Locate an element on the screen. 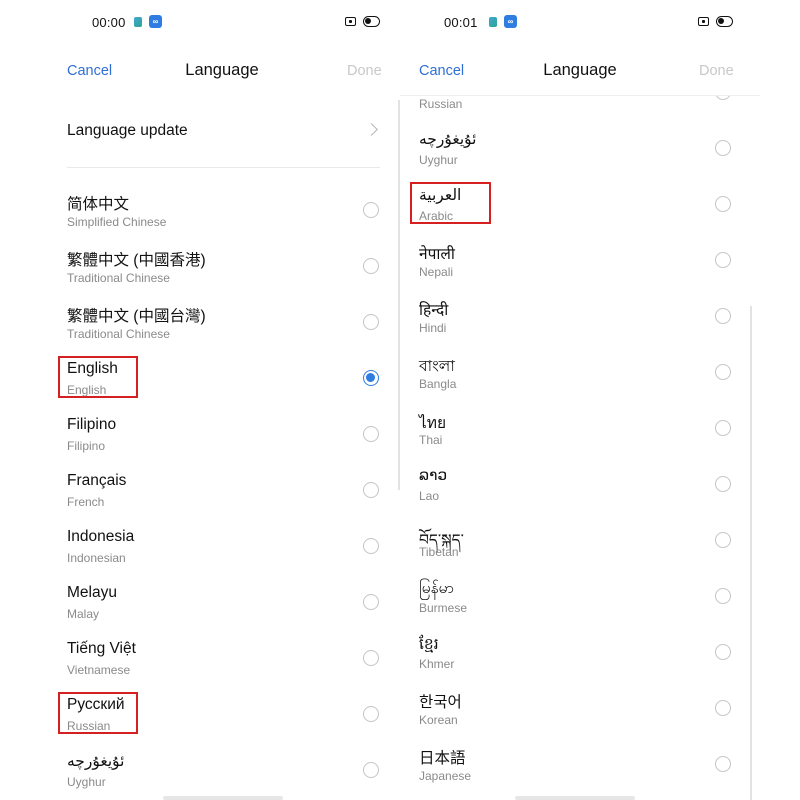  language-item: မြန်မာ Burmese is located at coordinates (580, 604).